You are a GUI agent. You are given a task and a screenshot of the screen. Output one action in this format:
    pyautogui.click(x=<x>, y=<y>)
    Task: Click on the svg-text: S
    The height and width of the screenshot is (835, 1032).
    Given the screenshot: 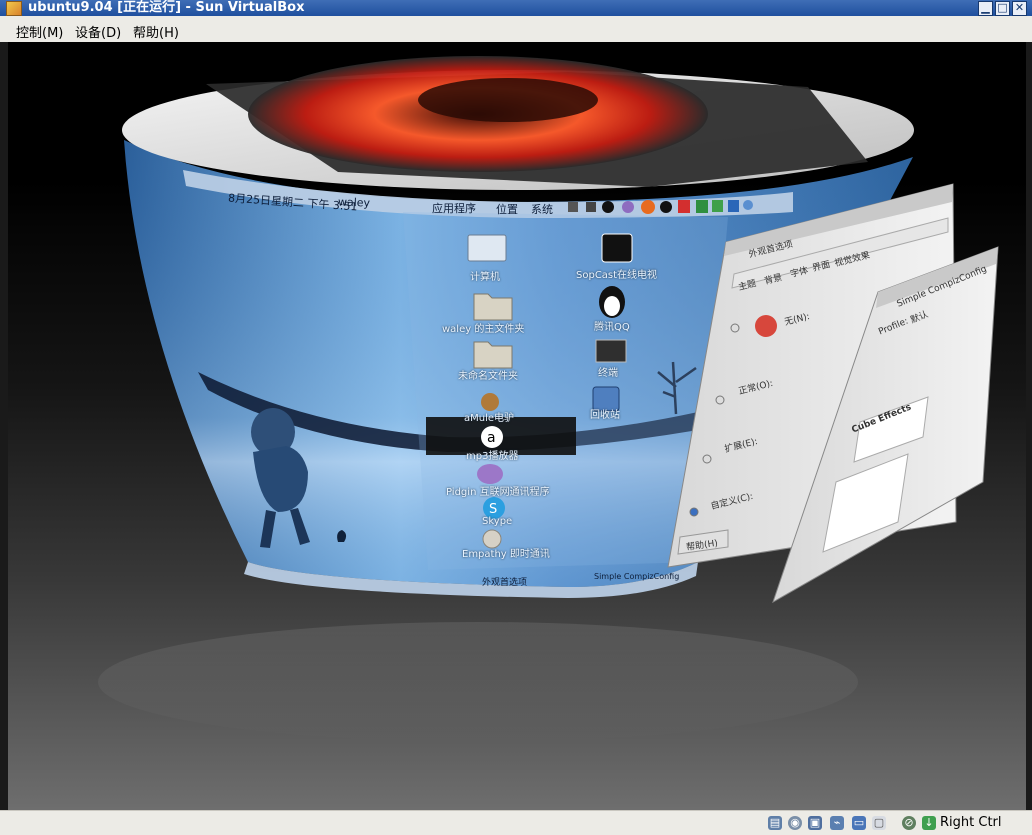 What is the action you would take?
    pyautogui.click(x=493, y=509)
    